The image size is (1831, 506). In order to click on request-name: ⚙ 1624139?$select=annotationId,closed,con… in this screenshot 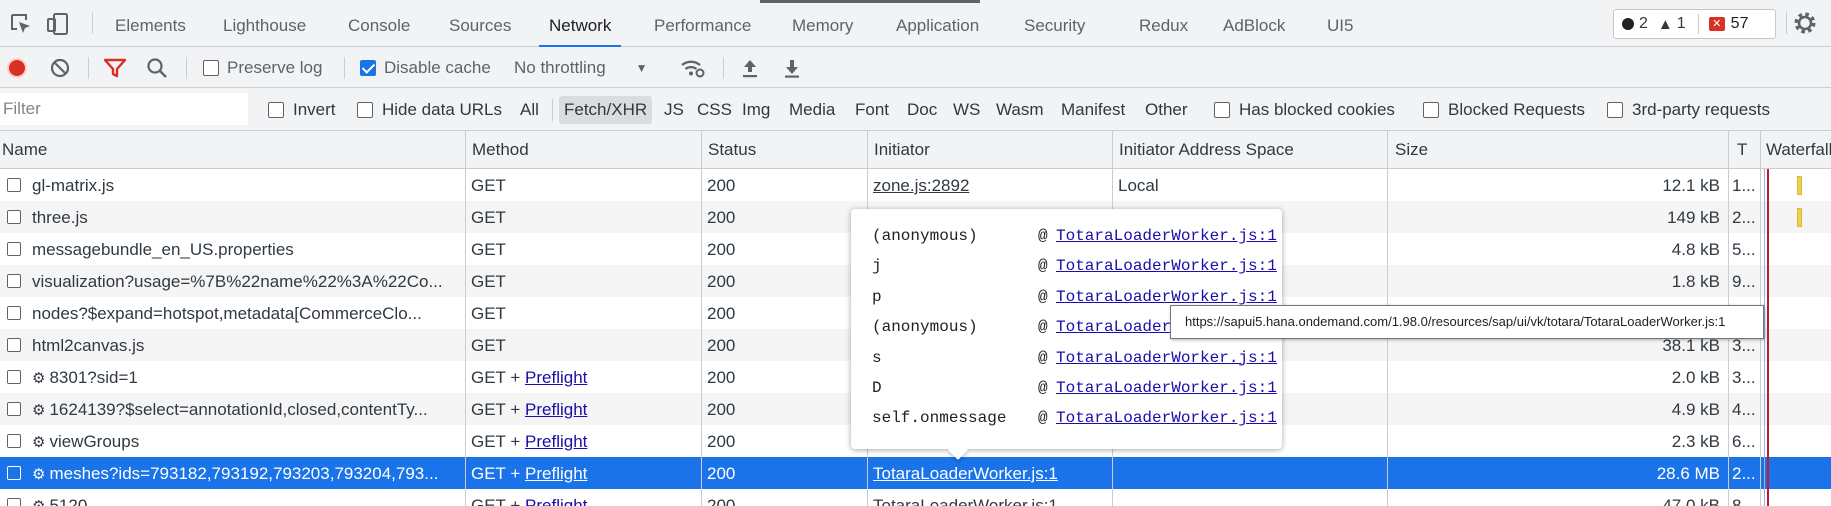, I will do `click(247, 409)`.